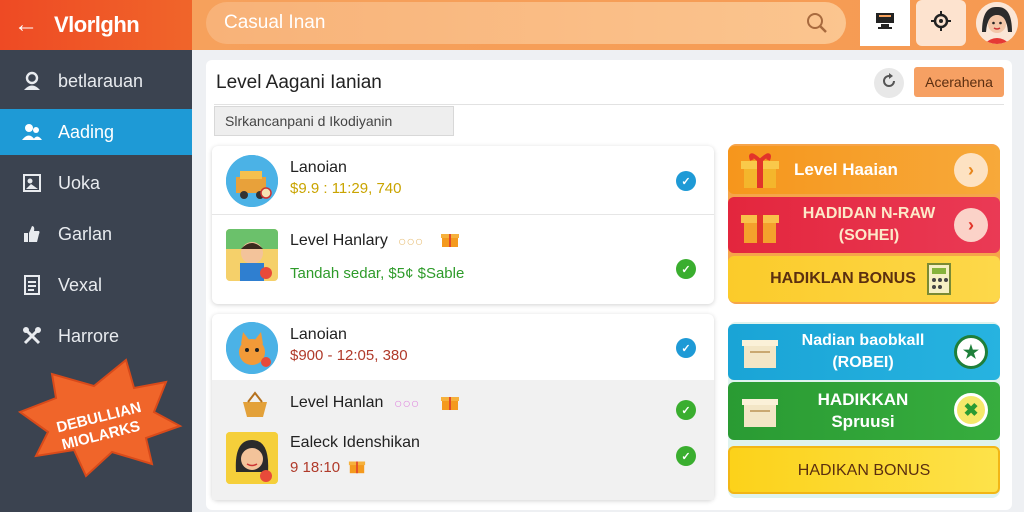  Describe the element at coordinates (971, 410) in the screenshot. I see `close-star-icon: ✖` at that location.